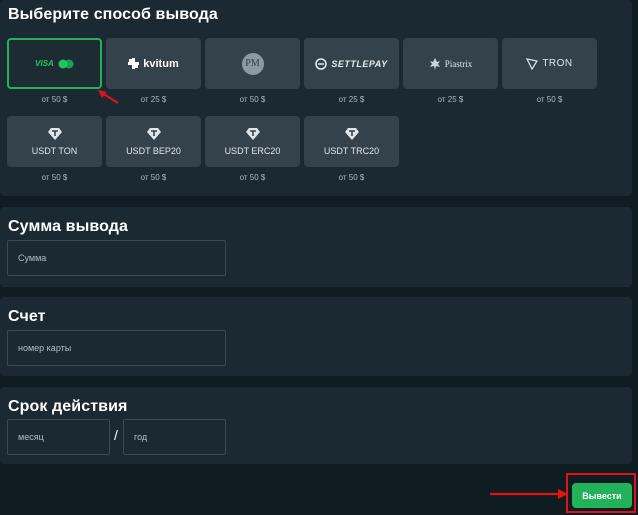 Image resolution: width=638 pixels, height=515 pixels. Describe the element at coordinates (68, 226) in the screenshot. I see `amount-title: Сумма вывода` at that location.